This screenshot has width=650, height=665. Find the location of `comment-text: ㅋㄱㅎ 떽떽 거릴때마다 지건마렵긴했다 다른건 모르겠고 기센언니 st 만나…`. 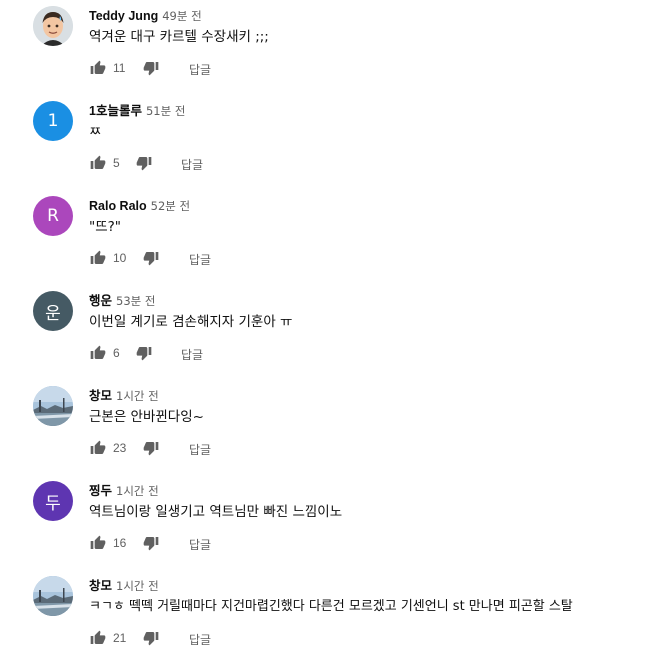

comment-text: ㅋㄱㅎ 떽떽 거릴때마다 지건마렵긴했다 다른건 모르겠고 기센언니 st 만나… is located at coordinates (331, 606).